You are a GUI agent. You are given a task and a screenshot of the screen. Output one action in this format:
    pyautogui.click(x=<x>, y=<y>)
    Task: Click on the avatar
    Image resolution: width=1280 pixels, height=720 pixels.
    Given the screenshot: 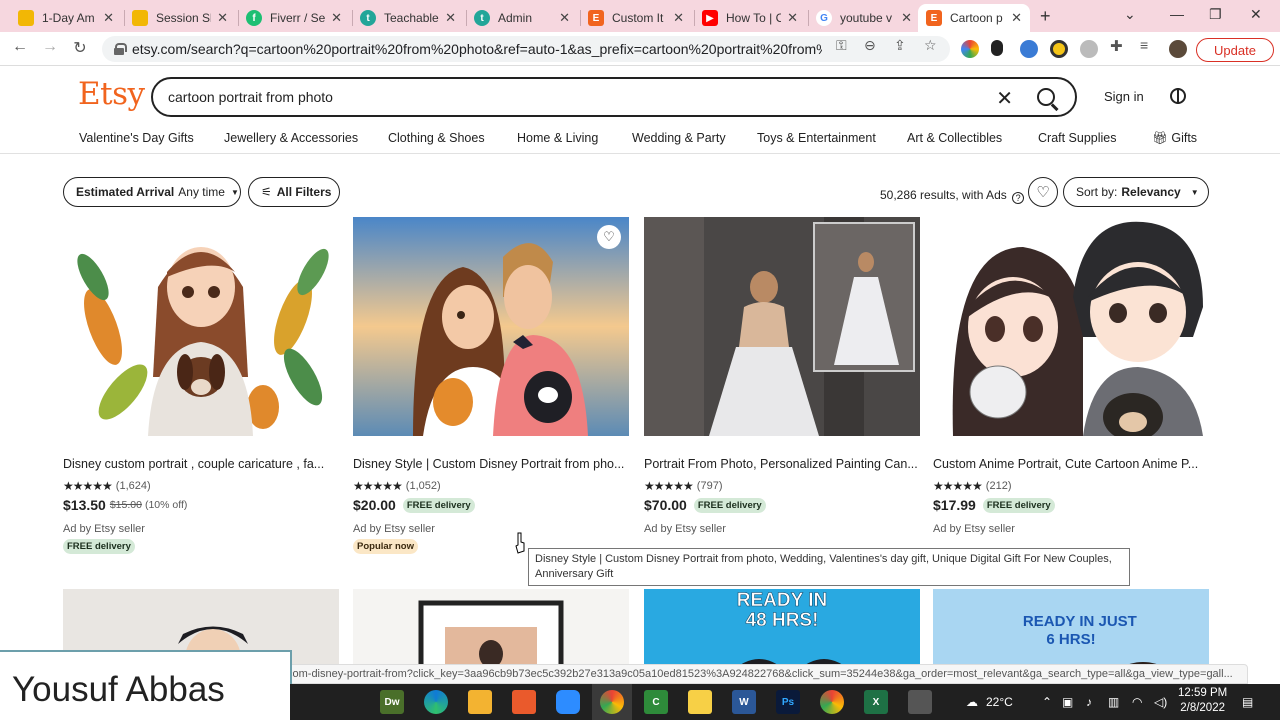 What is the action you would take?
    pyautogui.click(x=1178, y=49)
    